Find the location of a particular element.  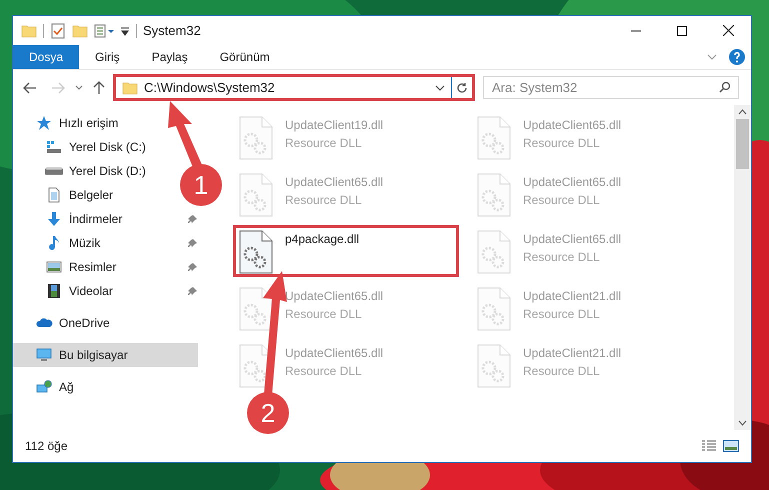

sidebar-item: İndirmeler is located at coordinates (70, 219).